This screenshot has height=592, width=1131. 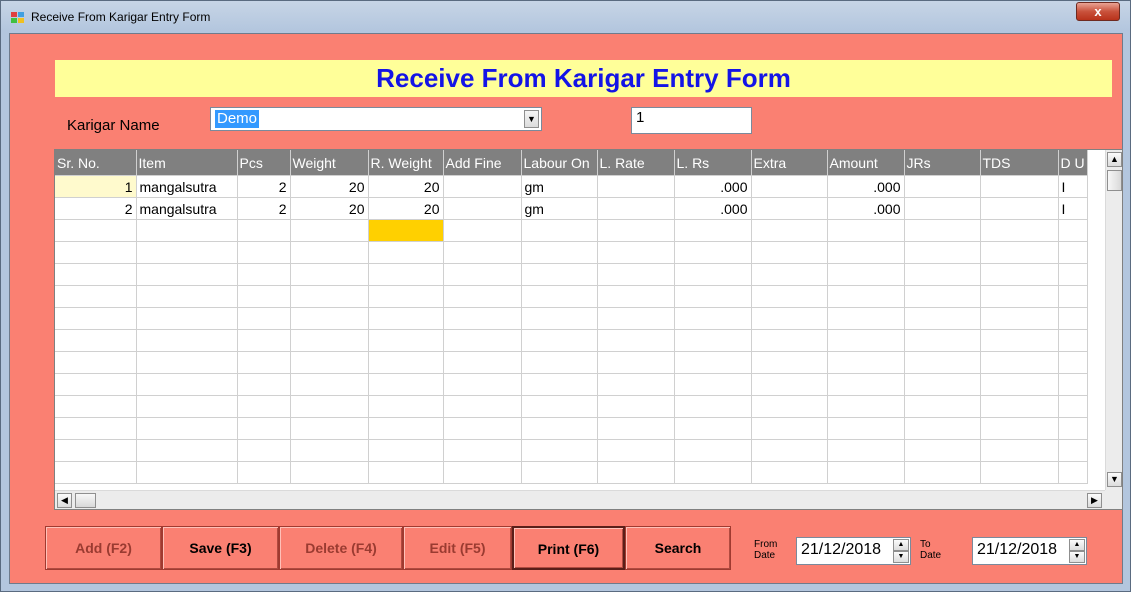 I want to click on horizontal-scroll-thumb, so click(x=85, y=500).